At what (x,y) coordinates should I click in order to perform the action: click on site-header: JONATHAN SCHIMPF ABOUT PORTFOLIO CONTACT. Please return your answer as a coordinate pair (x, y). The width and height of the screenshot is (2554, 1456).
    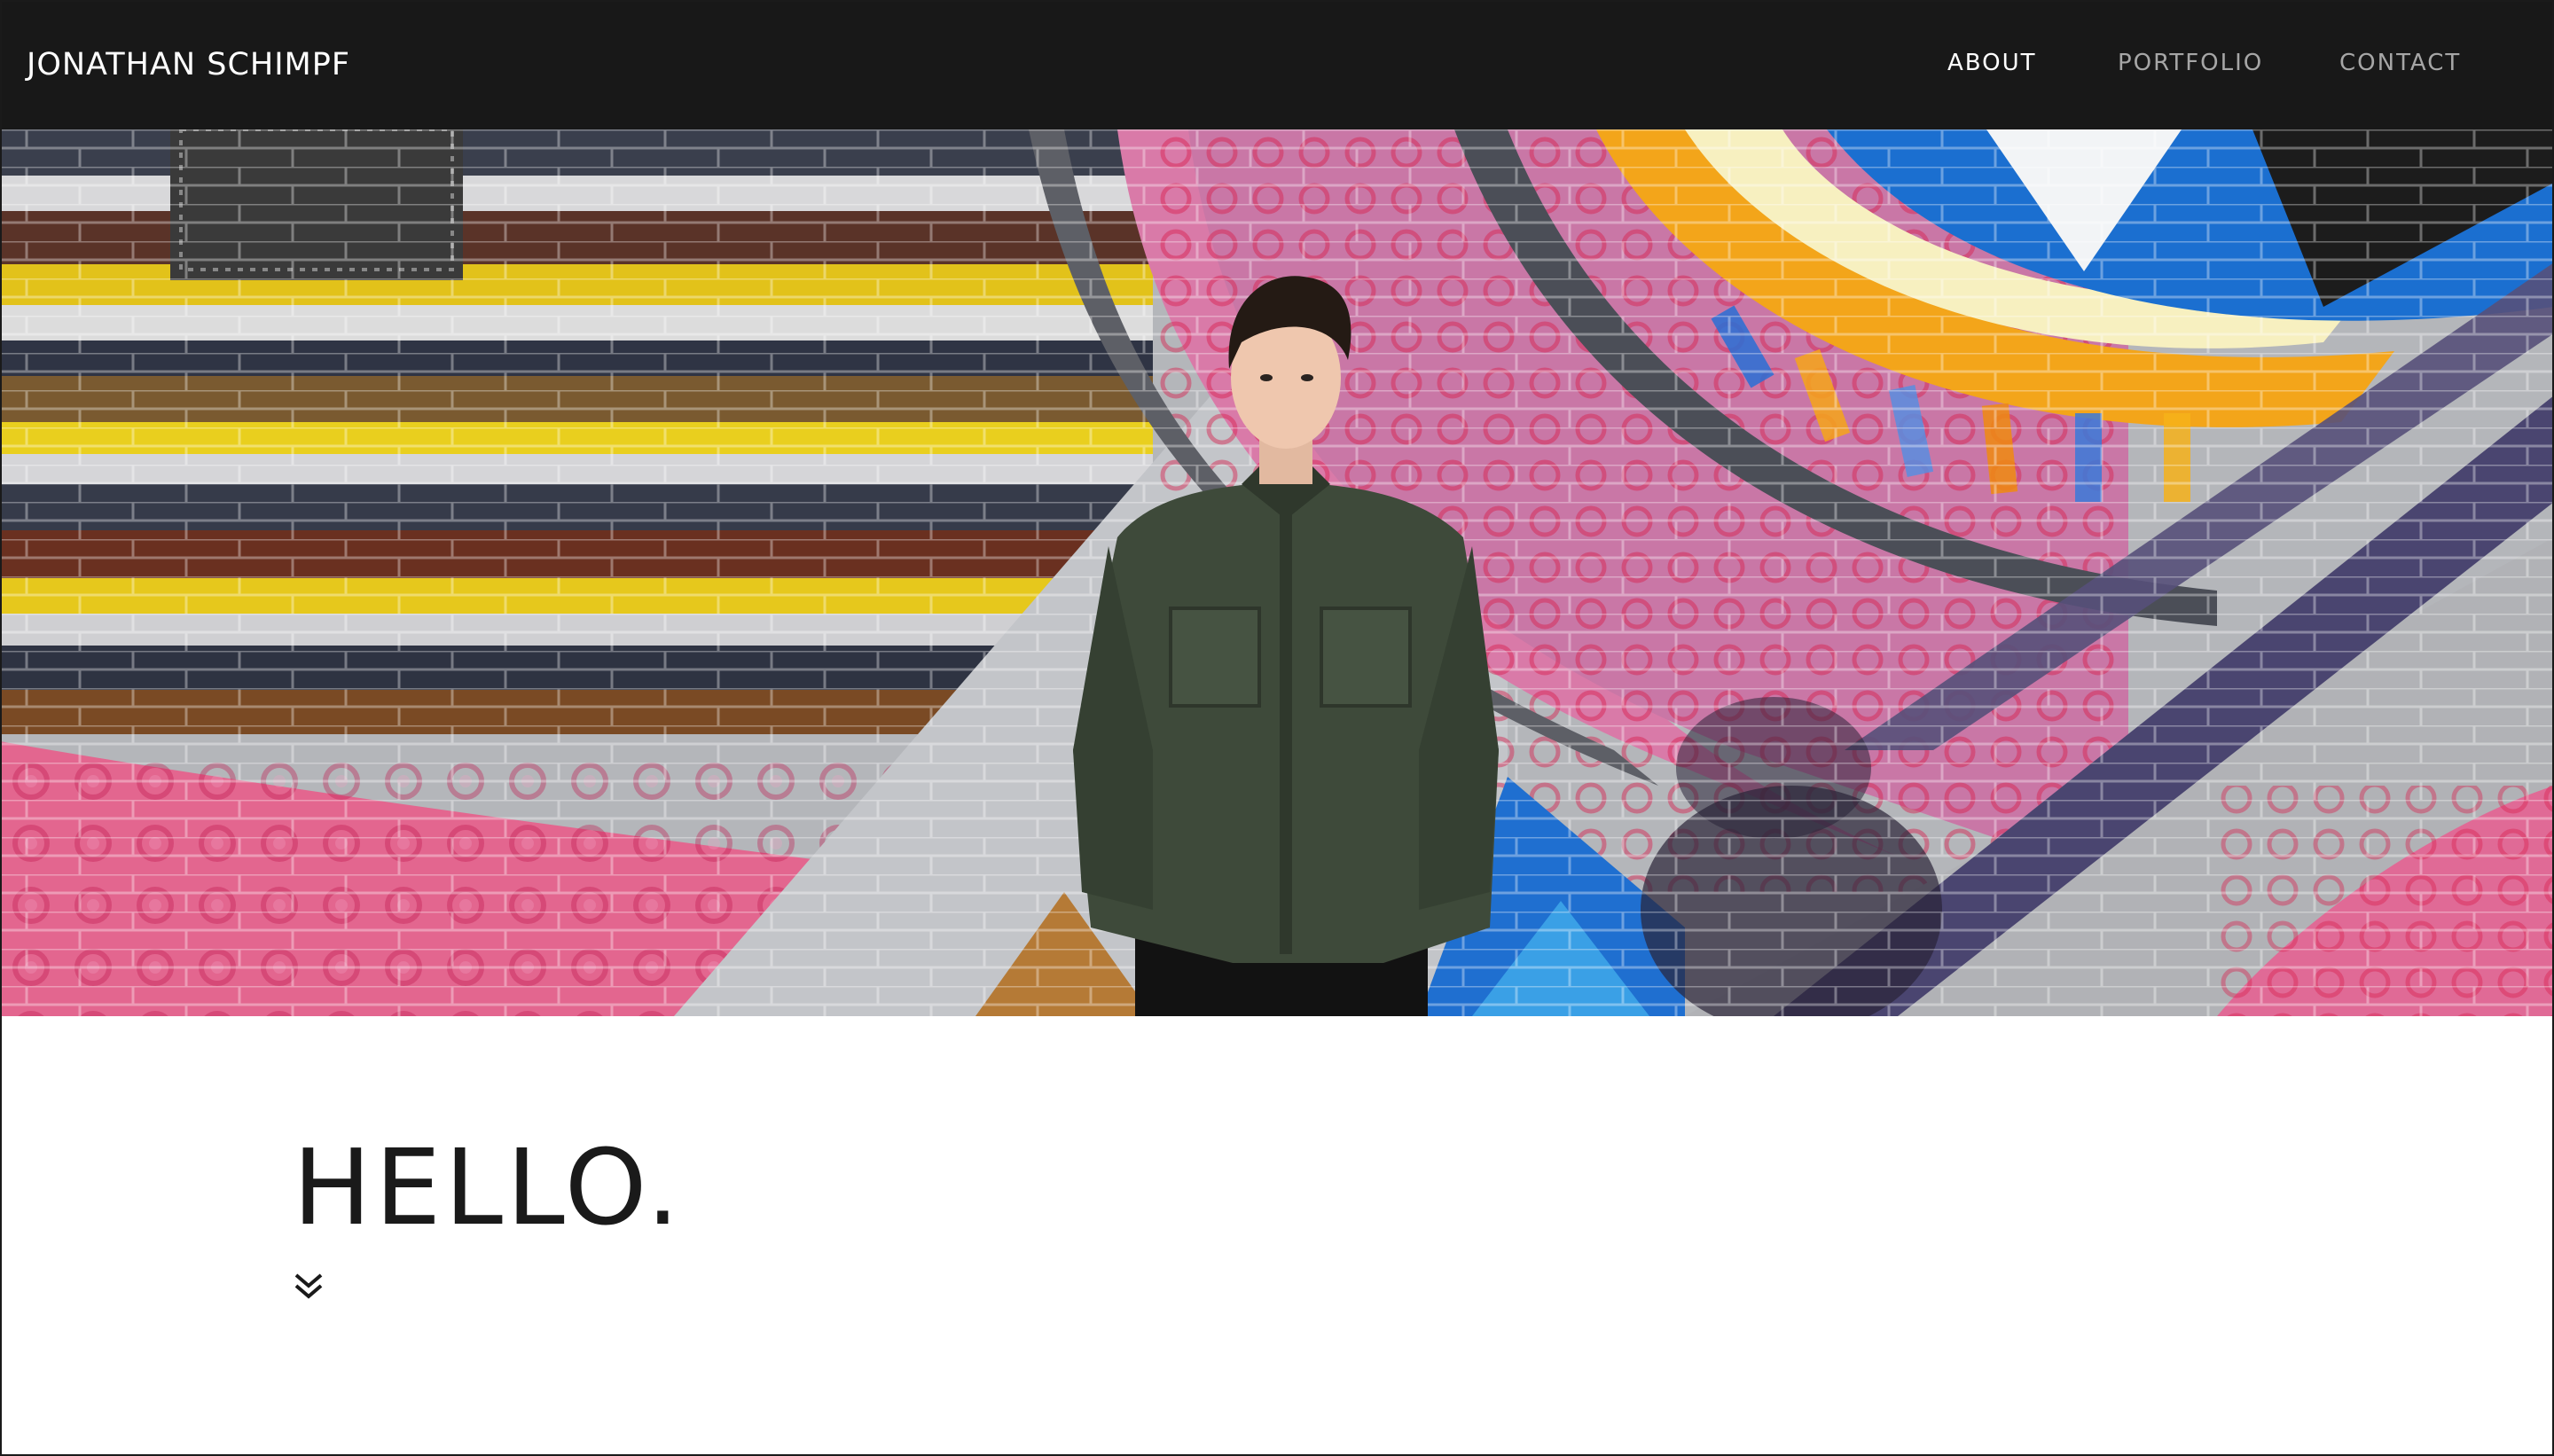
    Looking at the image, I should click on (1277, 64).